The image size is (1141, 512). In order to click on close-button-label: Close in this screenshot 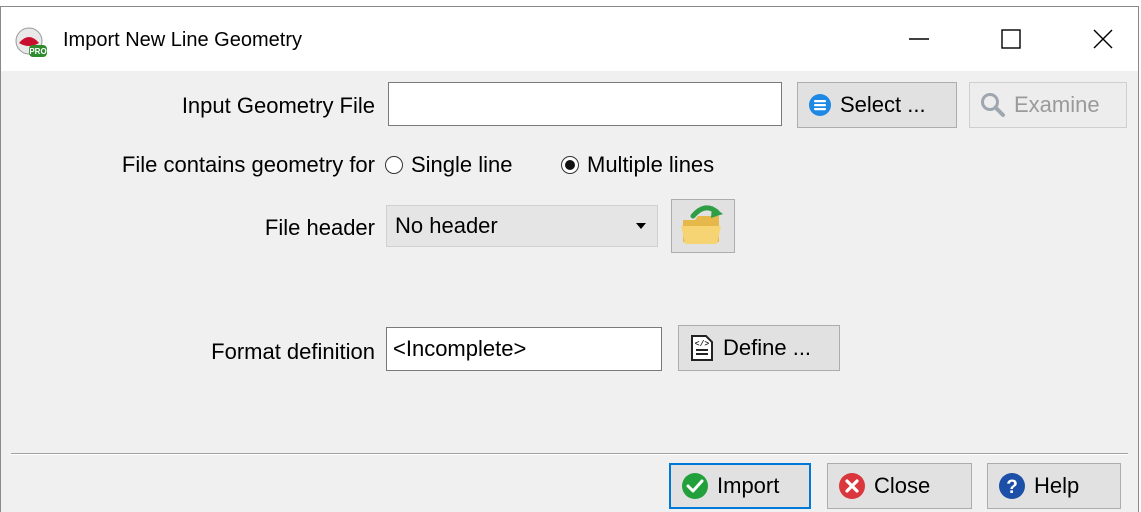, I will do `click(902, 485)`.